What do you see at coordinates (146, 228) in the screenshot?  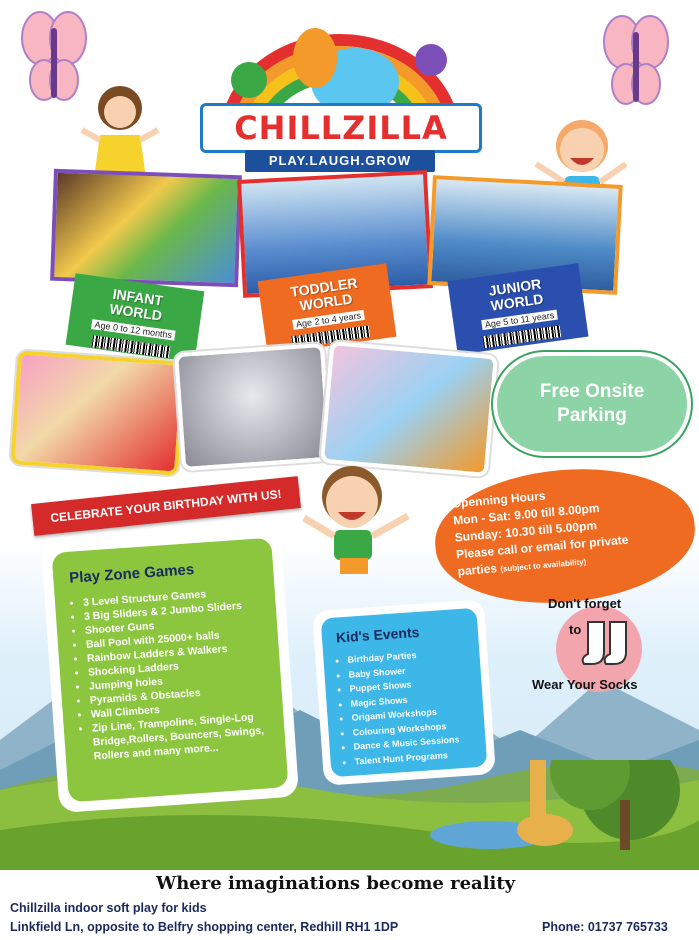 I see `infant-world-photo` at bounding box center [146, 228].